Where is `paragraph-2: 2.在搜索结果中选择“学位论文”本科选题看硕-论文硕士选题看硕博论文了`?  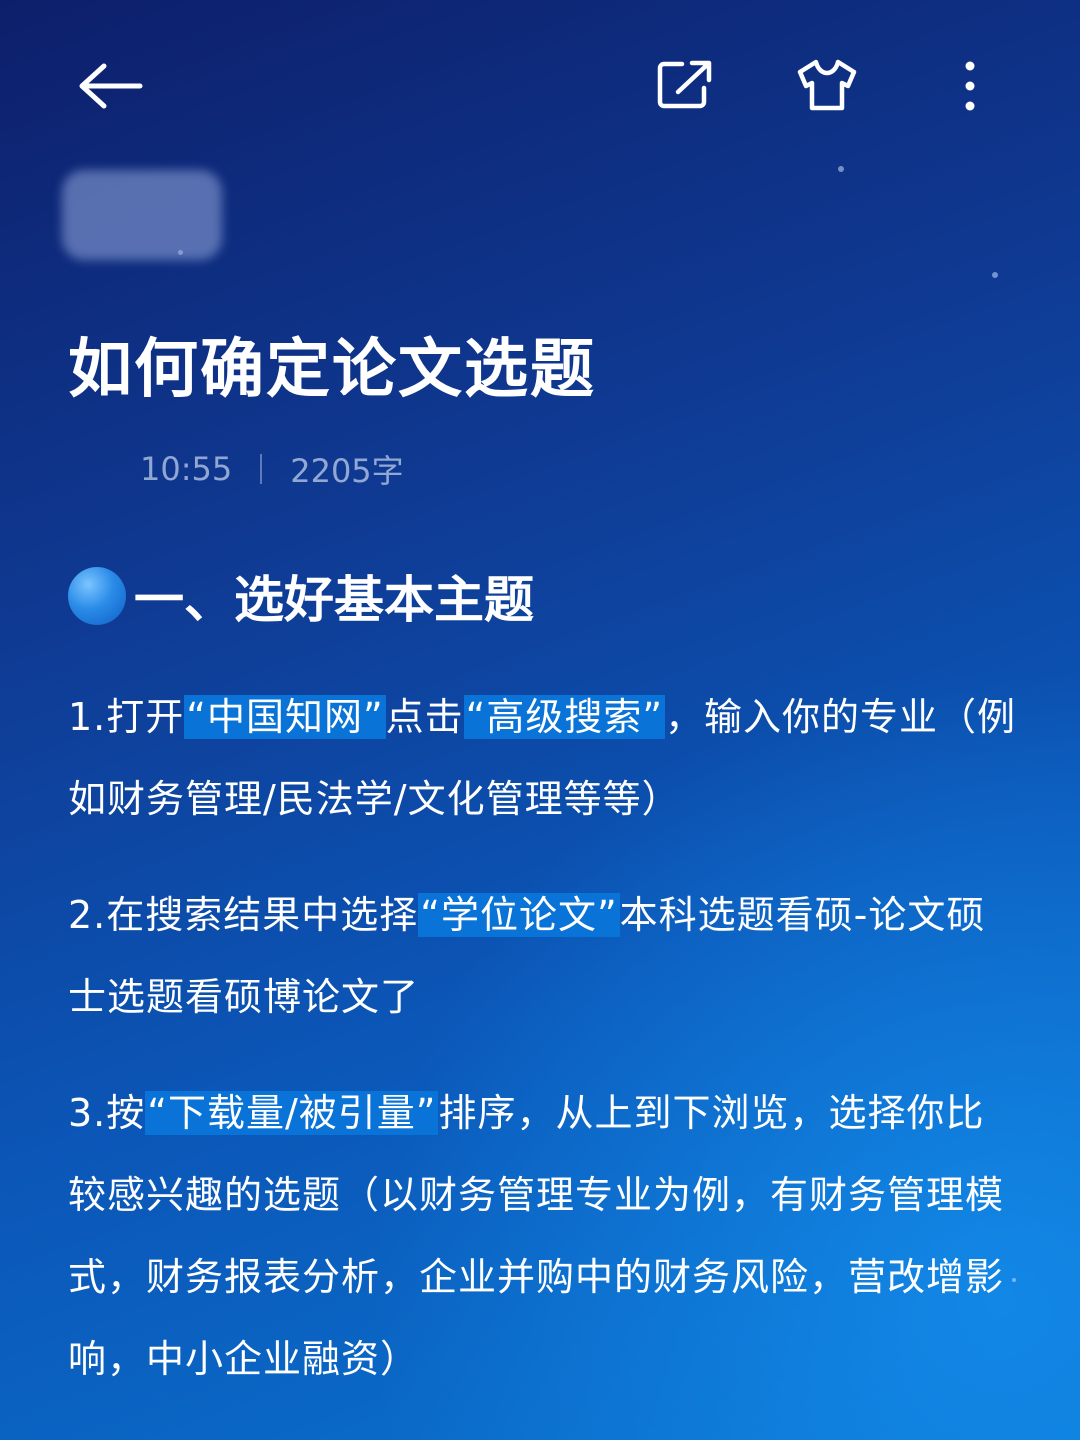
paragraph-2: 2.在搜索结果中选择“学位论文”本科选题看硕-论文硕士选题看硕博论文了 is located at coordinates (543, 956).